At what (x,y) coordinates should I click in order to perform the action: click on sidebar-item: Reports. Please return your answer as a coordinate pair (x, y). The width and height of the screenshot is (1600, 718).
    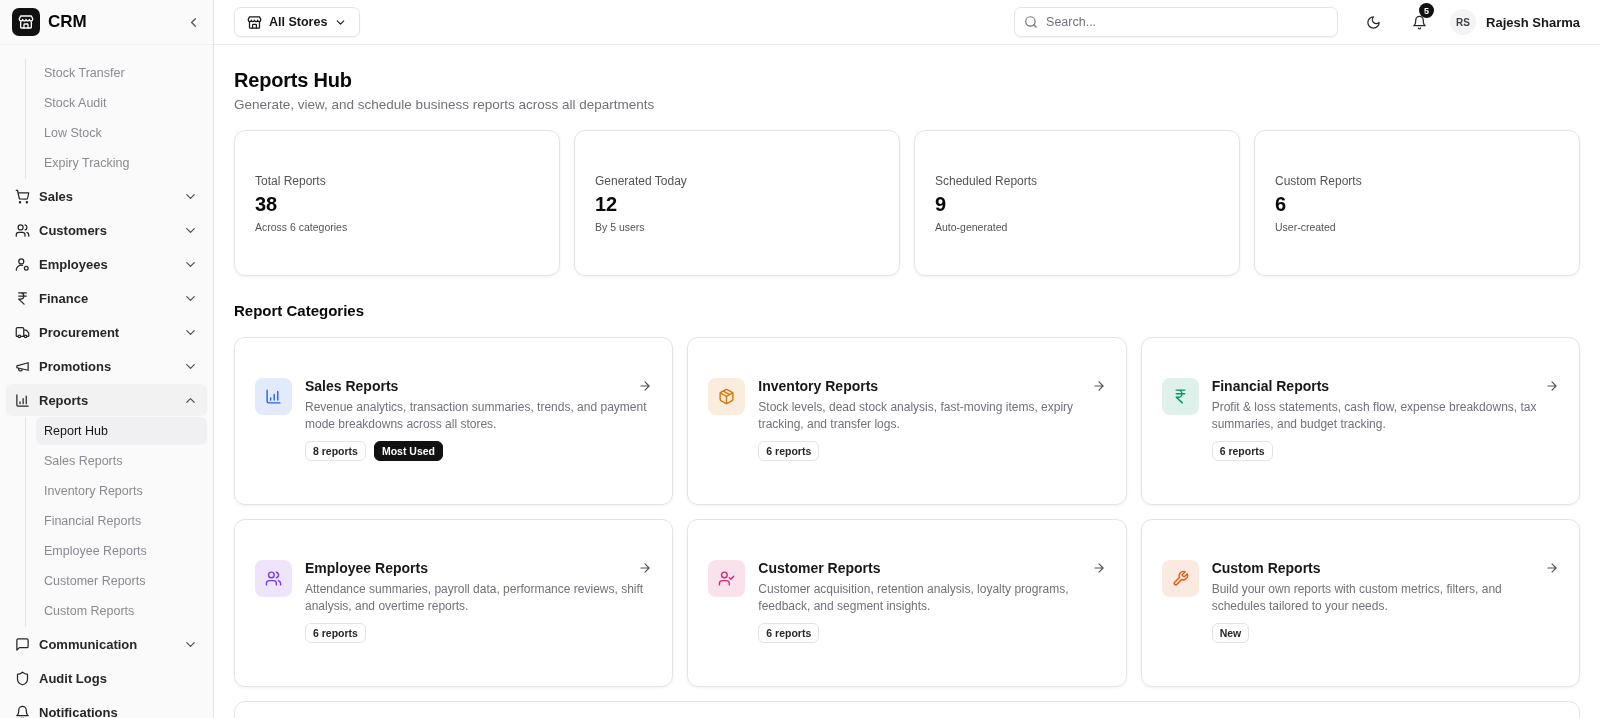
    Looking at the image, I should click on (106, 400).